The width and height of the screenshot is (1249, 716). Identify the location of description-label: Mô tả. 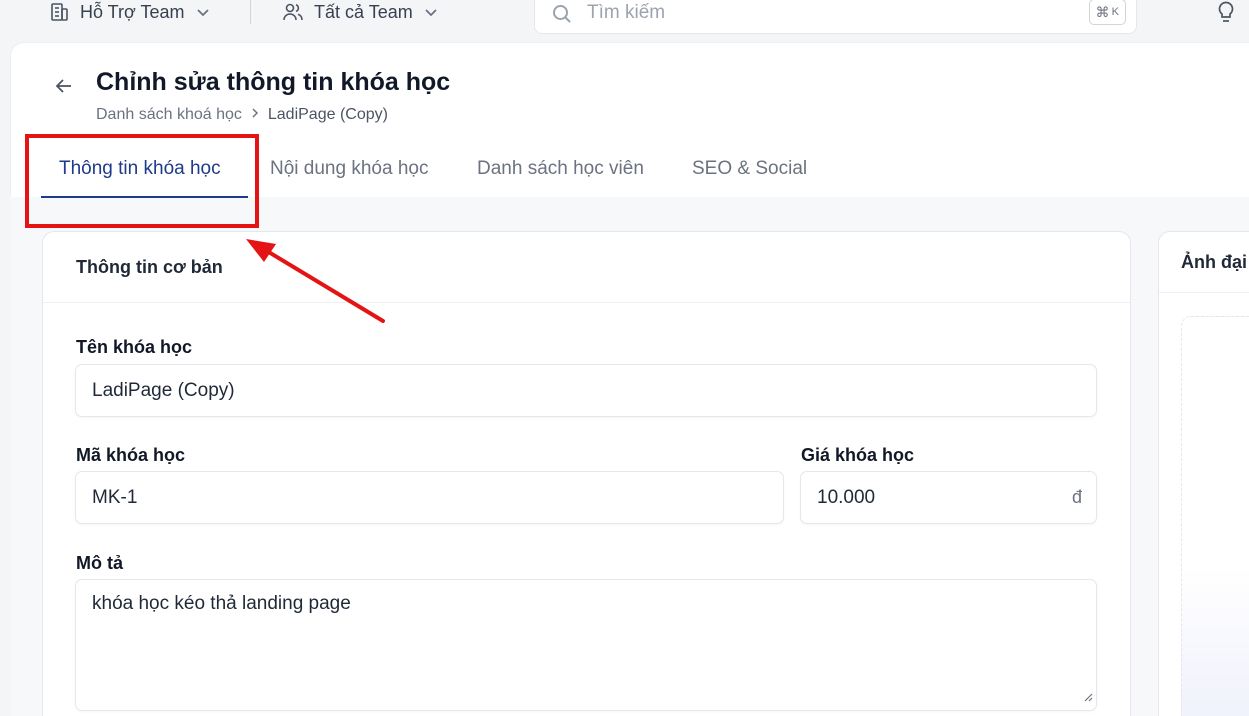
(99, 563).